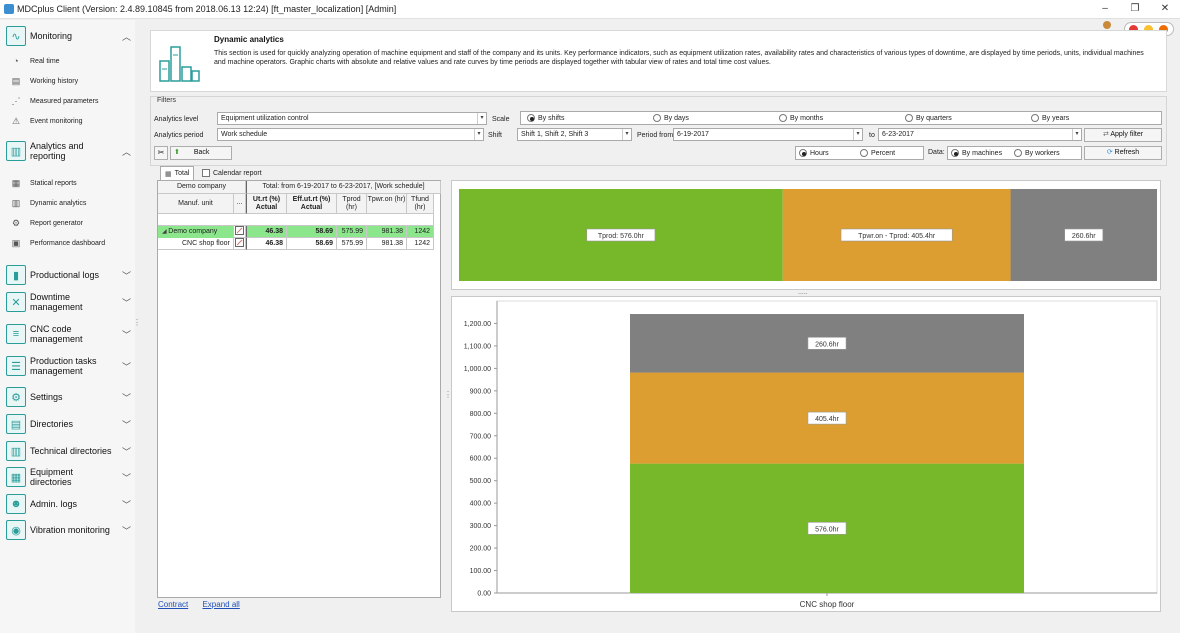 Image resolution: width=1180 pixels, height=633 pixels. What do you see at coordinates (420, 204) in the screenshot?
I see `col-tfund: Tfund (hr)` at bounding box center [420, 204].